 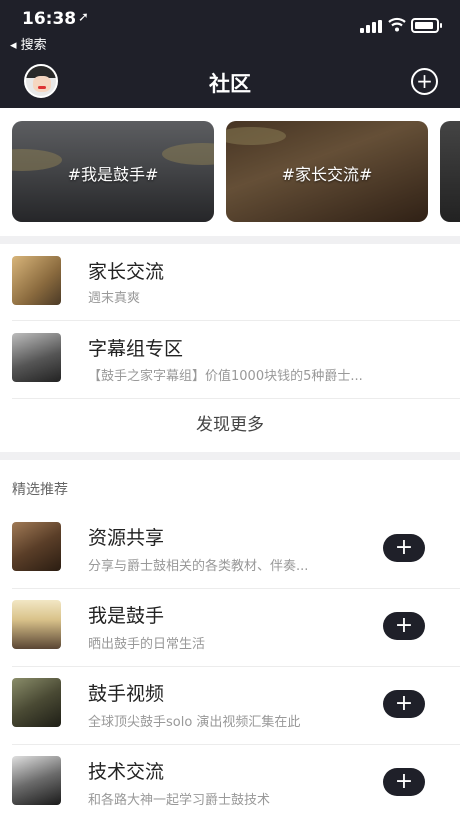 What do you see at coordinates (230, 422) in the screenshot?
I see `discover-more-button: 发现更多` at bounding box center [230, 422].